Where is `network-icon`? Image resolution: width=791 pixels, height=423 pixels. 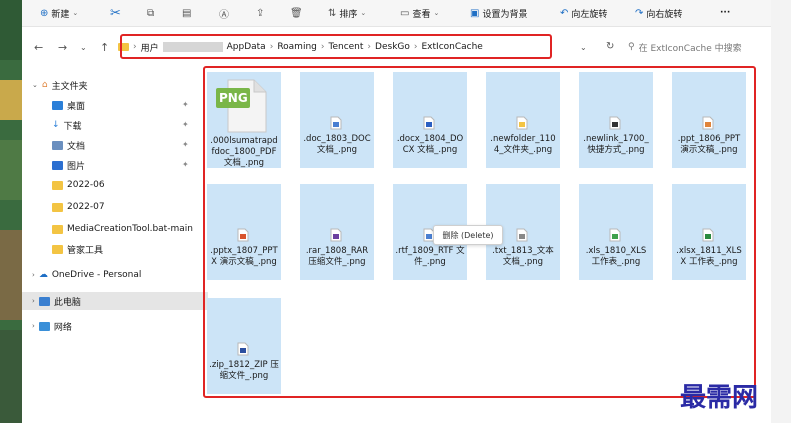
network-icon is located at coordinates (44, 326).